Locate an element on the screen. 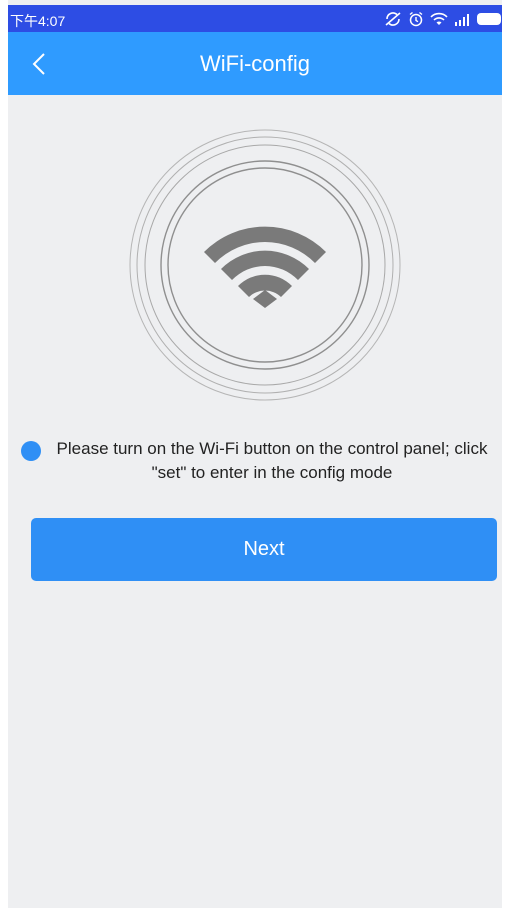 The height and width of the screenshot is (908, 510). cell-signal-icon is located at coordinates (462, 20).